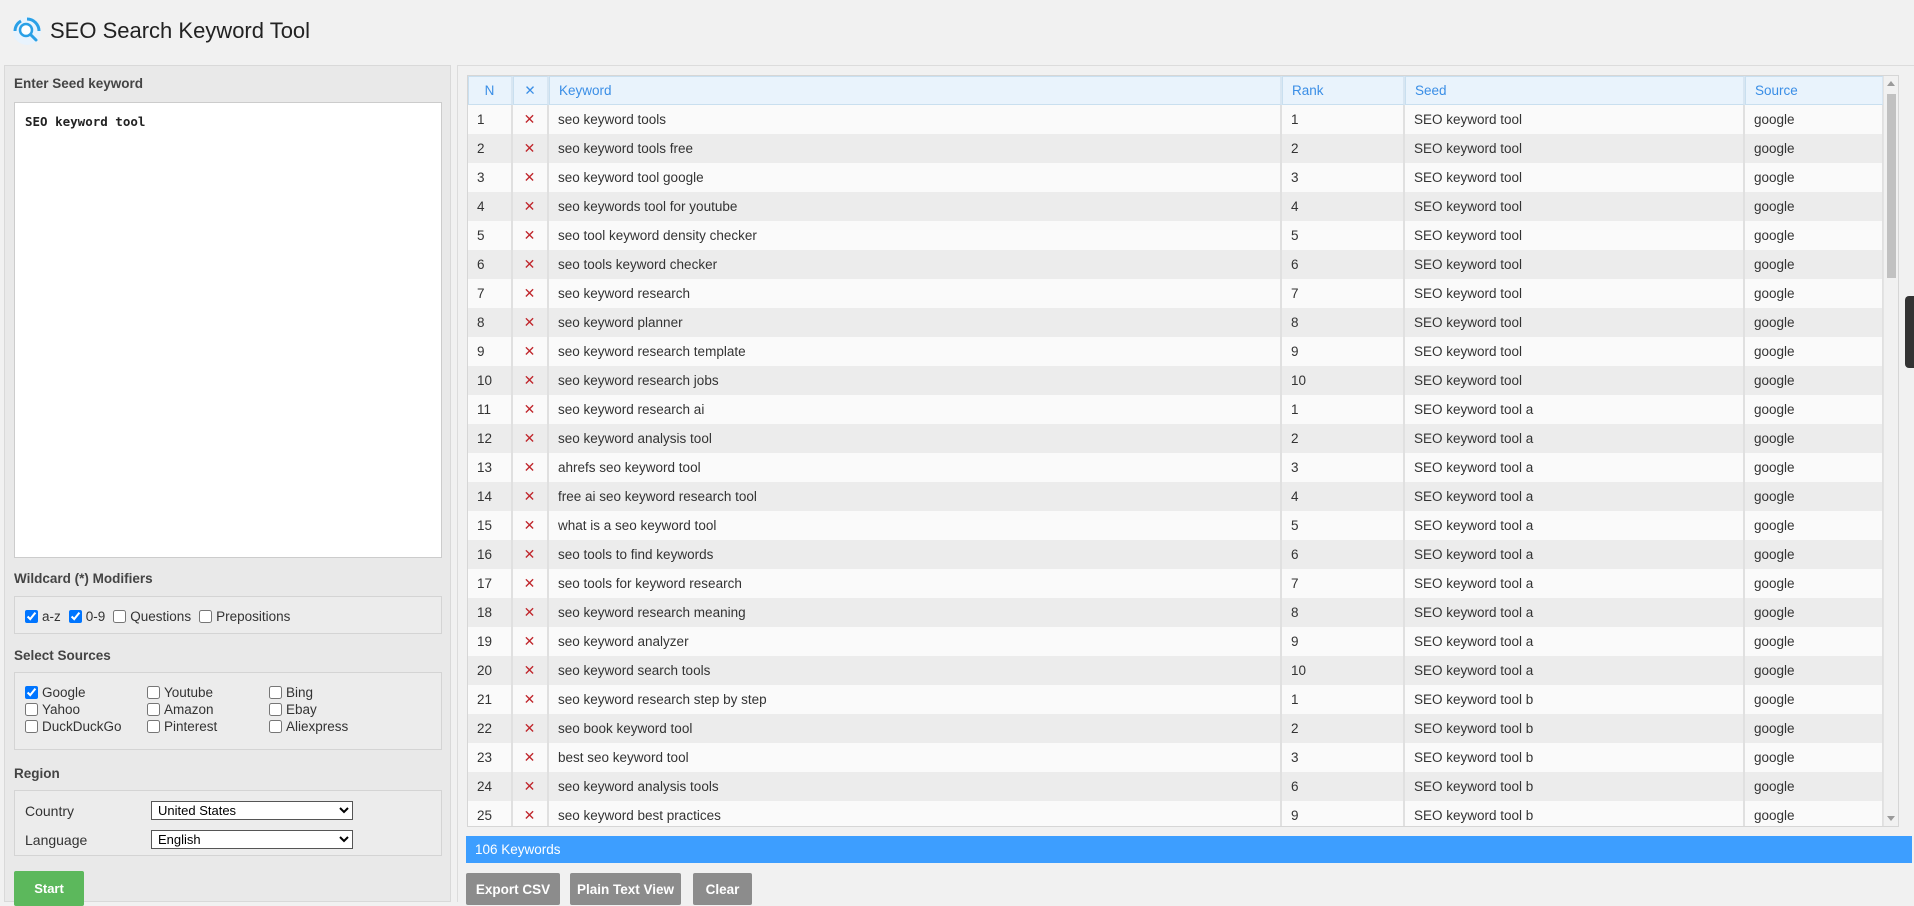  Describe the element at coordinates (208, 726) in the screenshot. I see `source-pinterest-checkbox: Pinterest` at that location.